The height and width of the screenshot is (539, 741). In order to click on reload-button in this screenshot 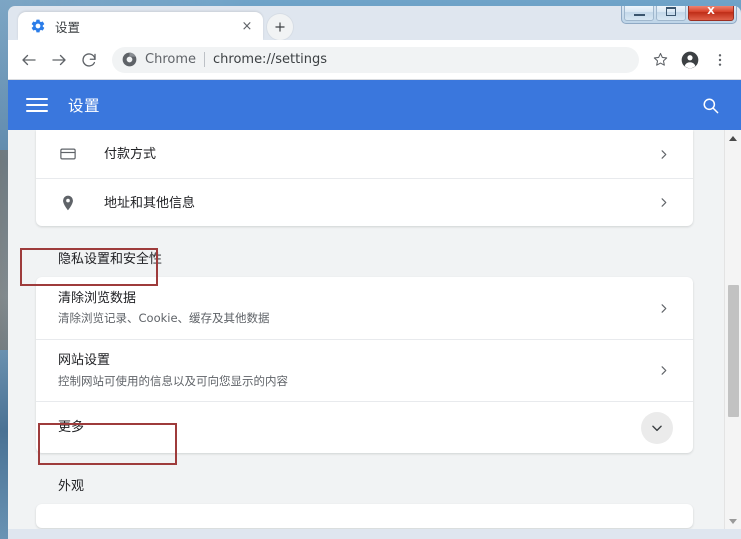, I will do `click(89, 60)`.